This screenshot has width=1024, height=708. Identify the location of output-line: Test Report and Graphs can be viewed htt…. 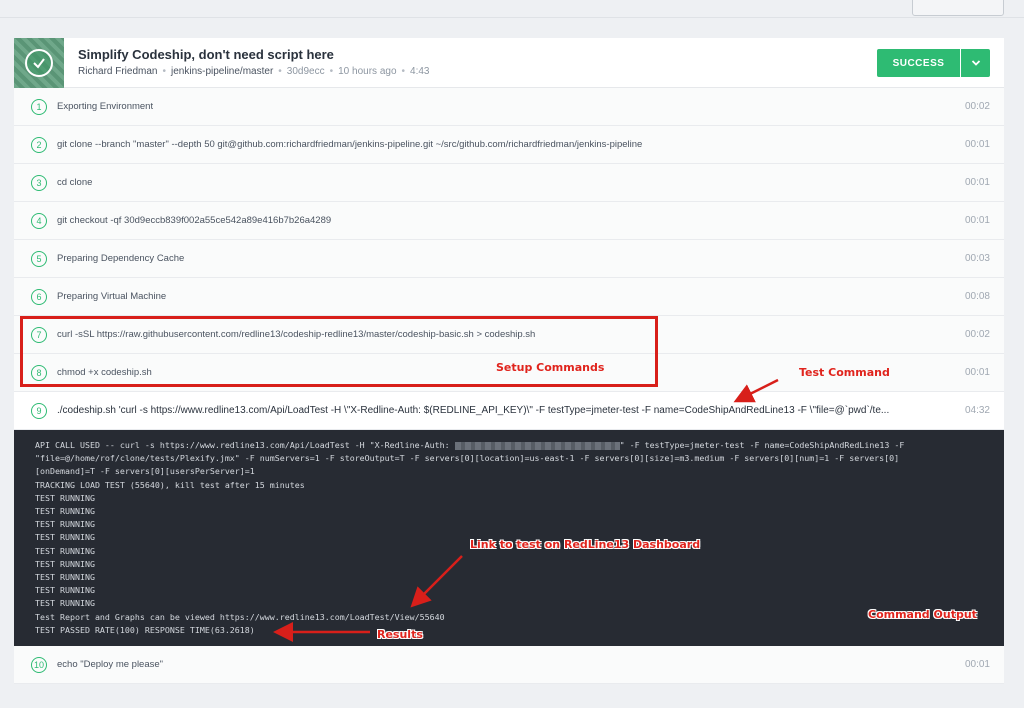
(240, 616).